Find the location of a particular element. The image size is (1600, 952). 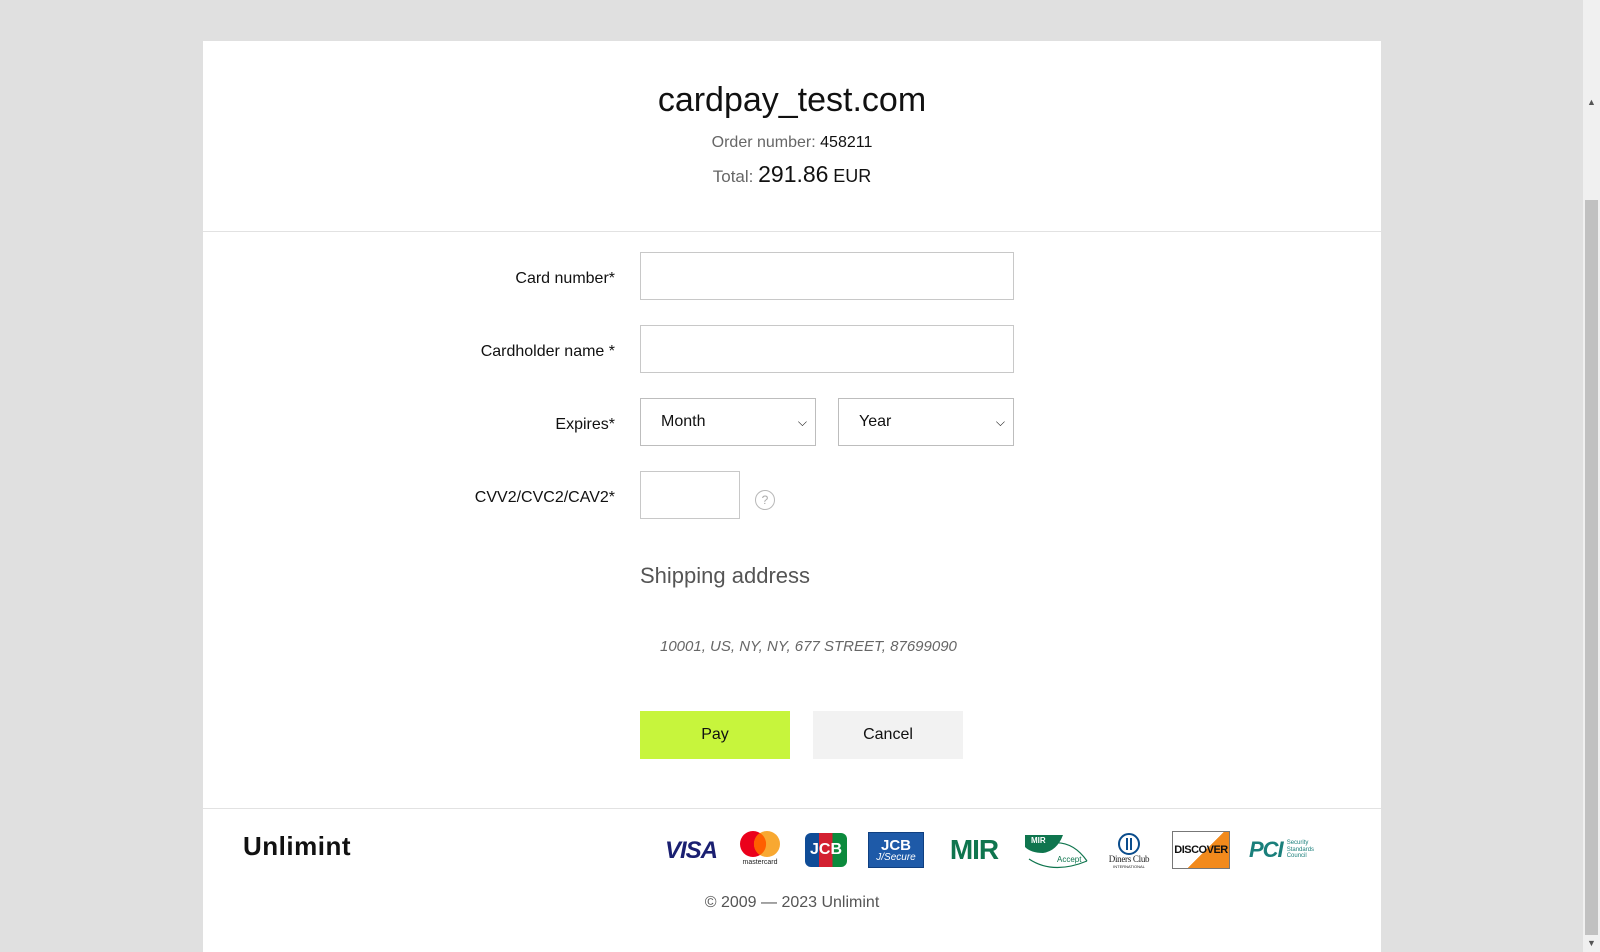

unlimint-logo: Unlimint is located at coordinates (297, 846).